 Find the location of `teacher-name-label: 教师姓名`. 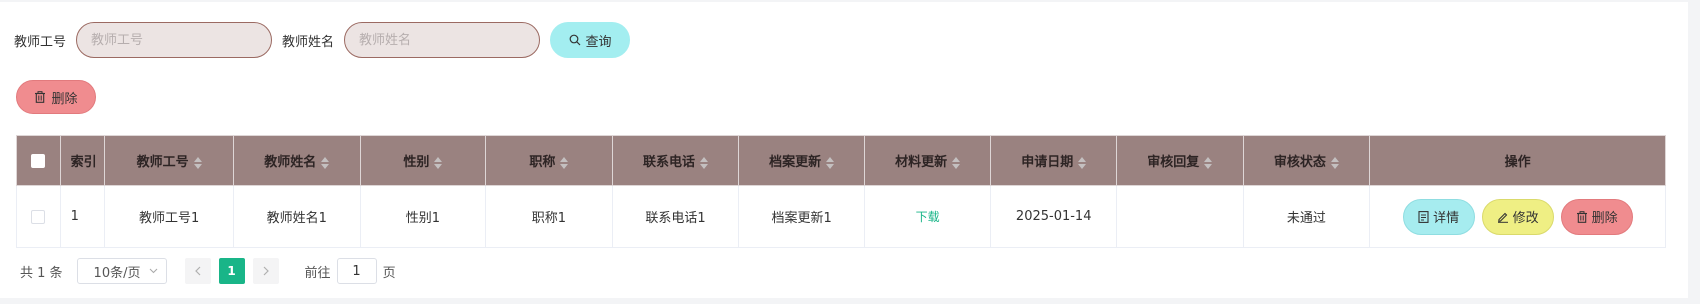

teacher-name-label: 教师姓名 is located at coordinates (308, 42).